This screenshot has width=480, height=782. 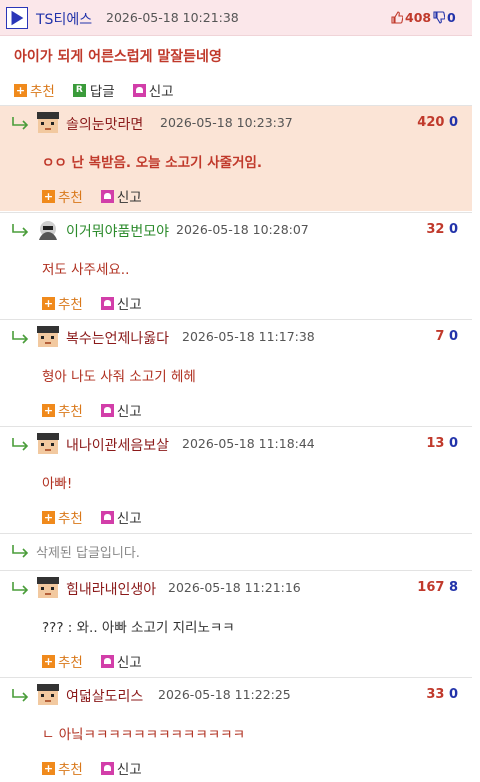 What do you see at coordinates (430, 587) in the screenshot?
I see `reply-up-count: 167` at bounding box center [430, 587].